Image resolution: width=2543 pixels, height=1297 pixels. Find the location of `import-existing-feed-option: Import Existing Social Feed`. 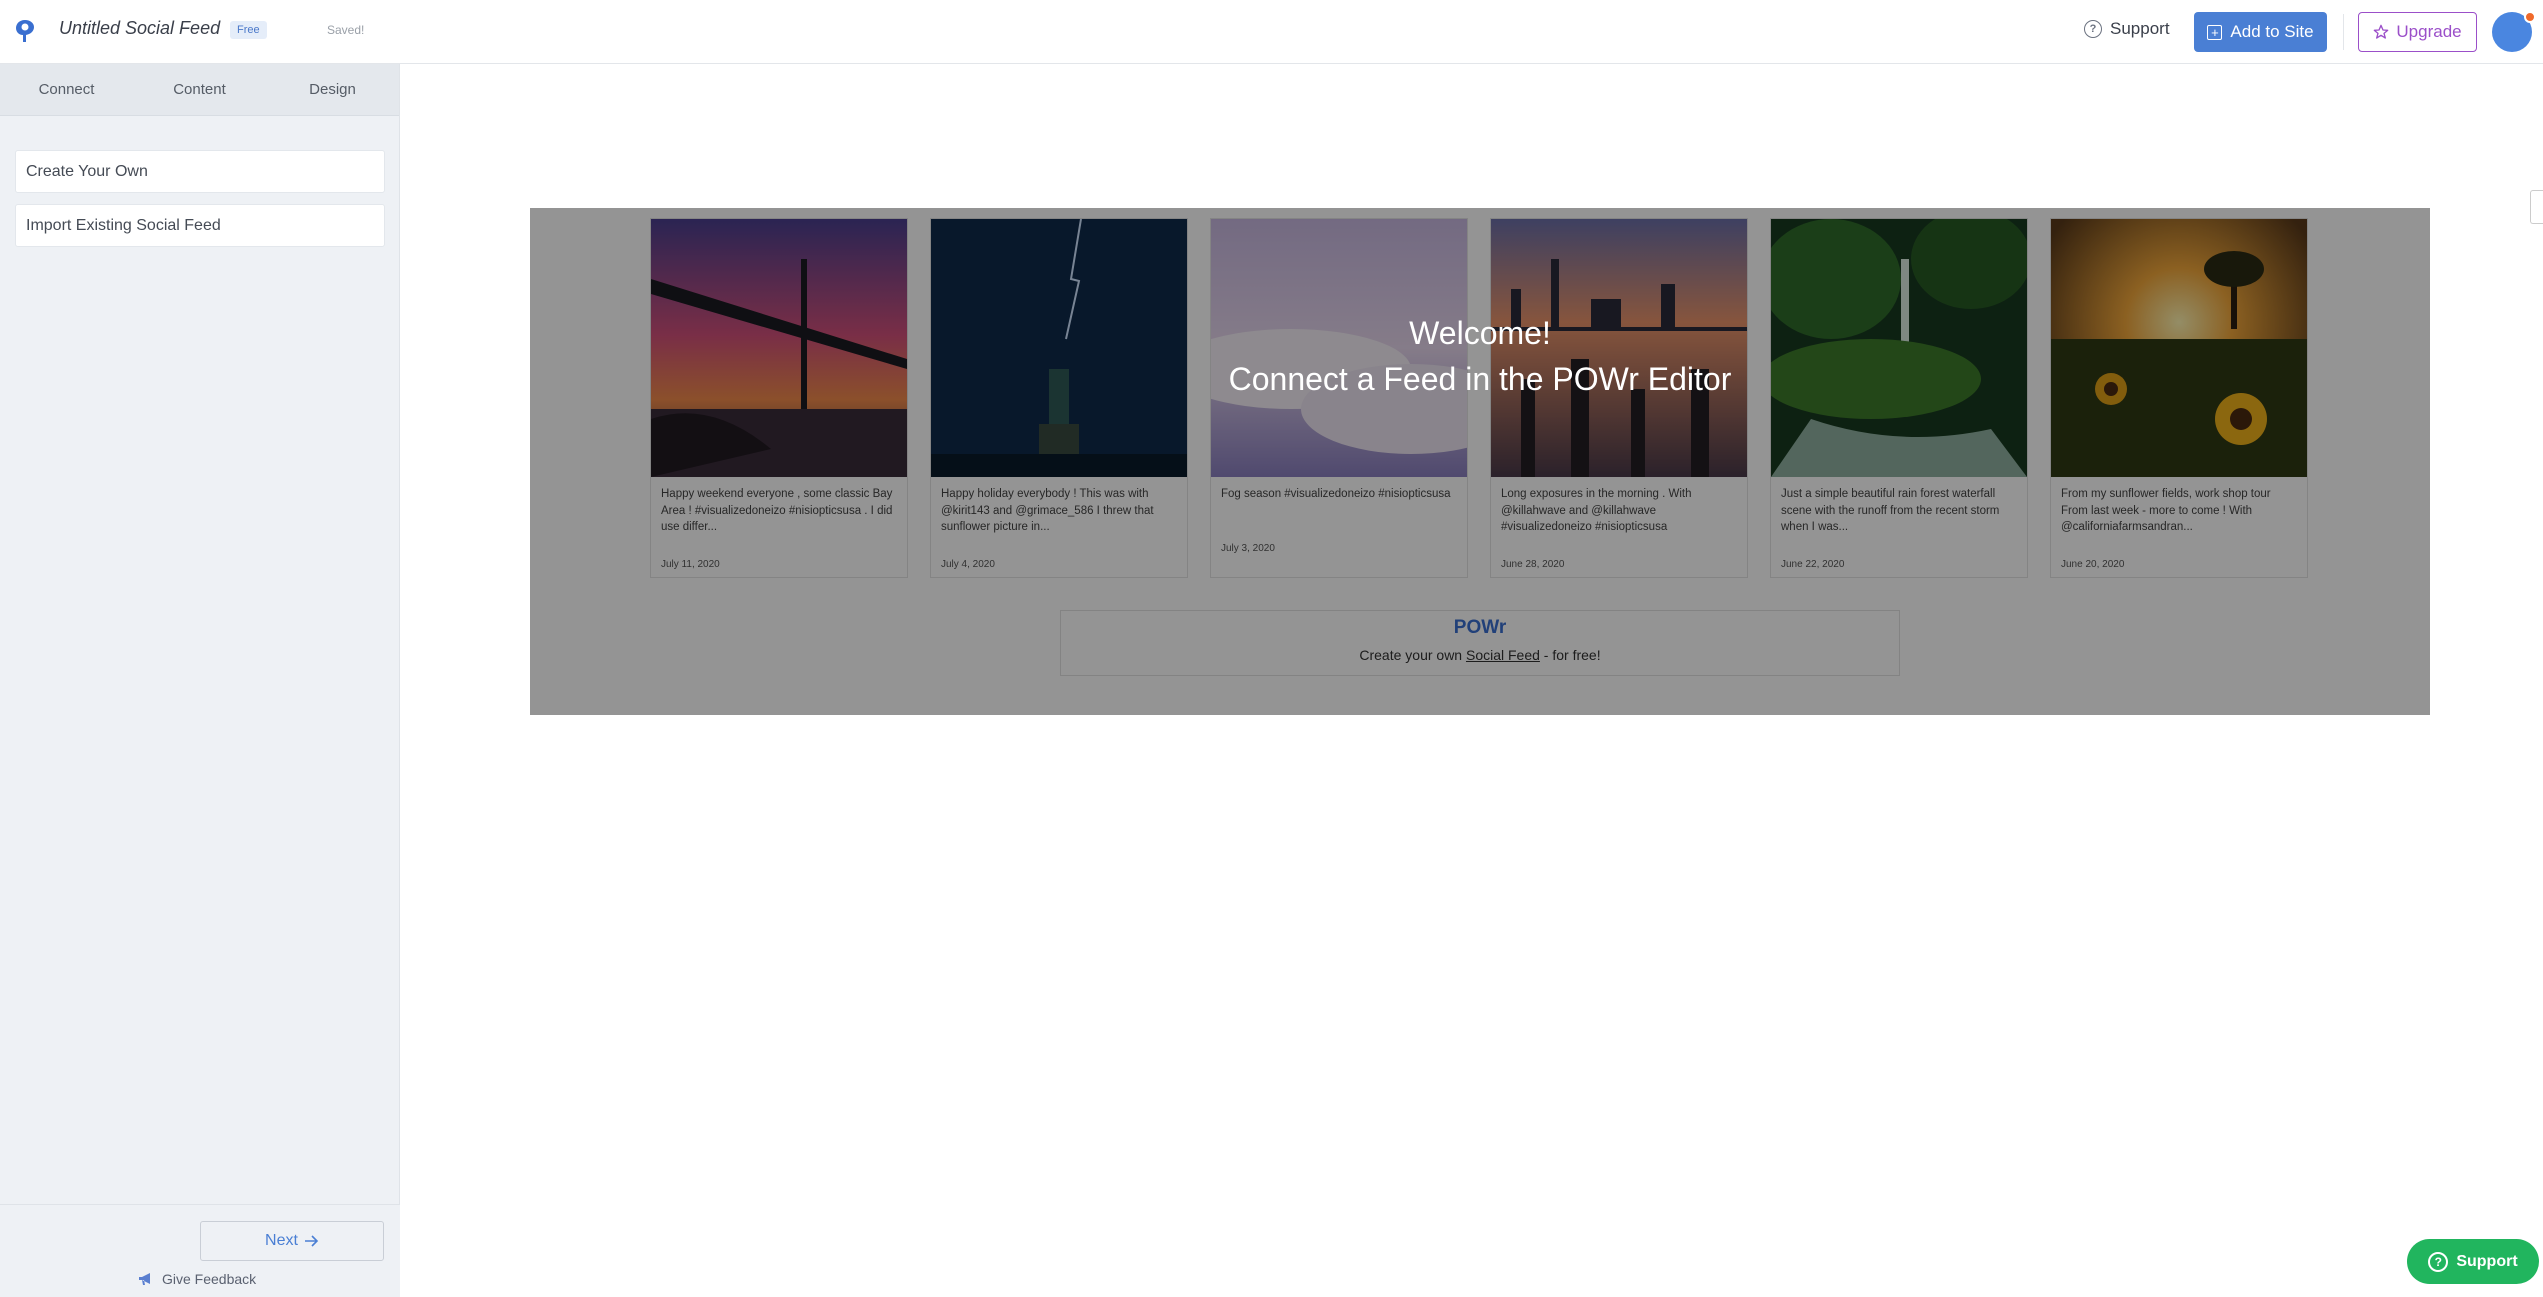

import-existing-feed-option: Import Existing Social Feed is located at coordinates (200, 225).